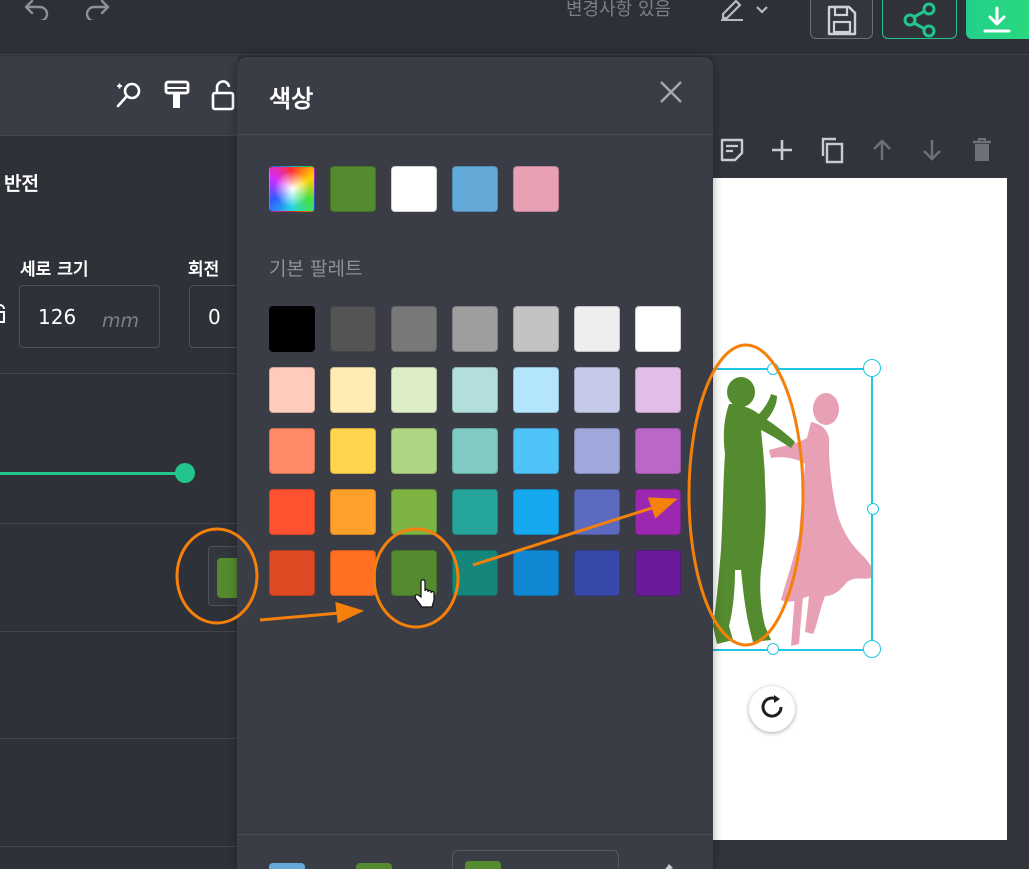 The height and width of the screenshot is (869, 1029). What do you see at coordinates (21, 184) in the screenshot?
I see `flip-label: 반전` at bounding box center [21, 184].